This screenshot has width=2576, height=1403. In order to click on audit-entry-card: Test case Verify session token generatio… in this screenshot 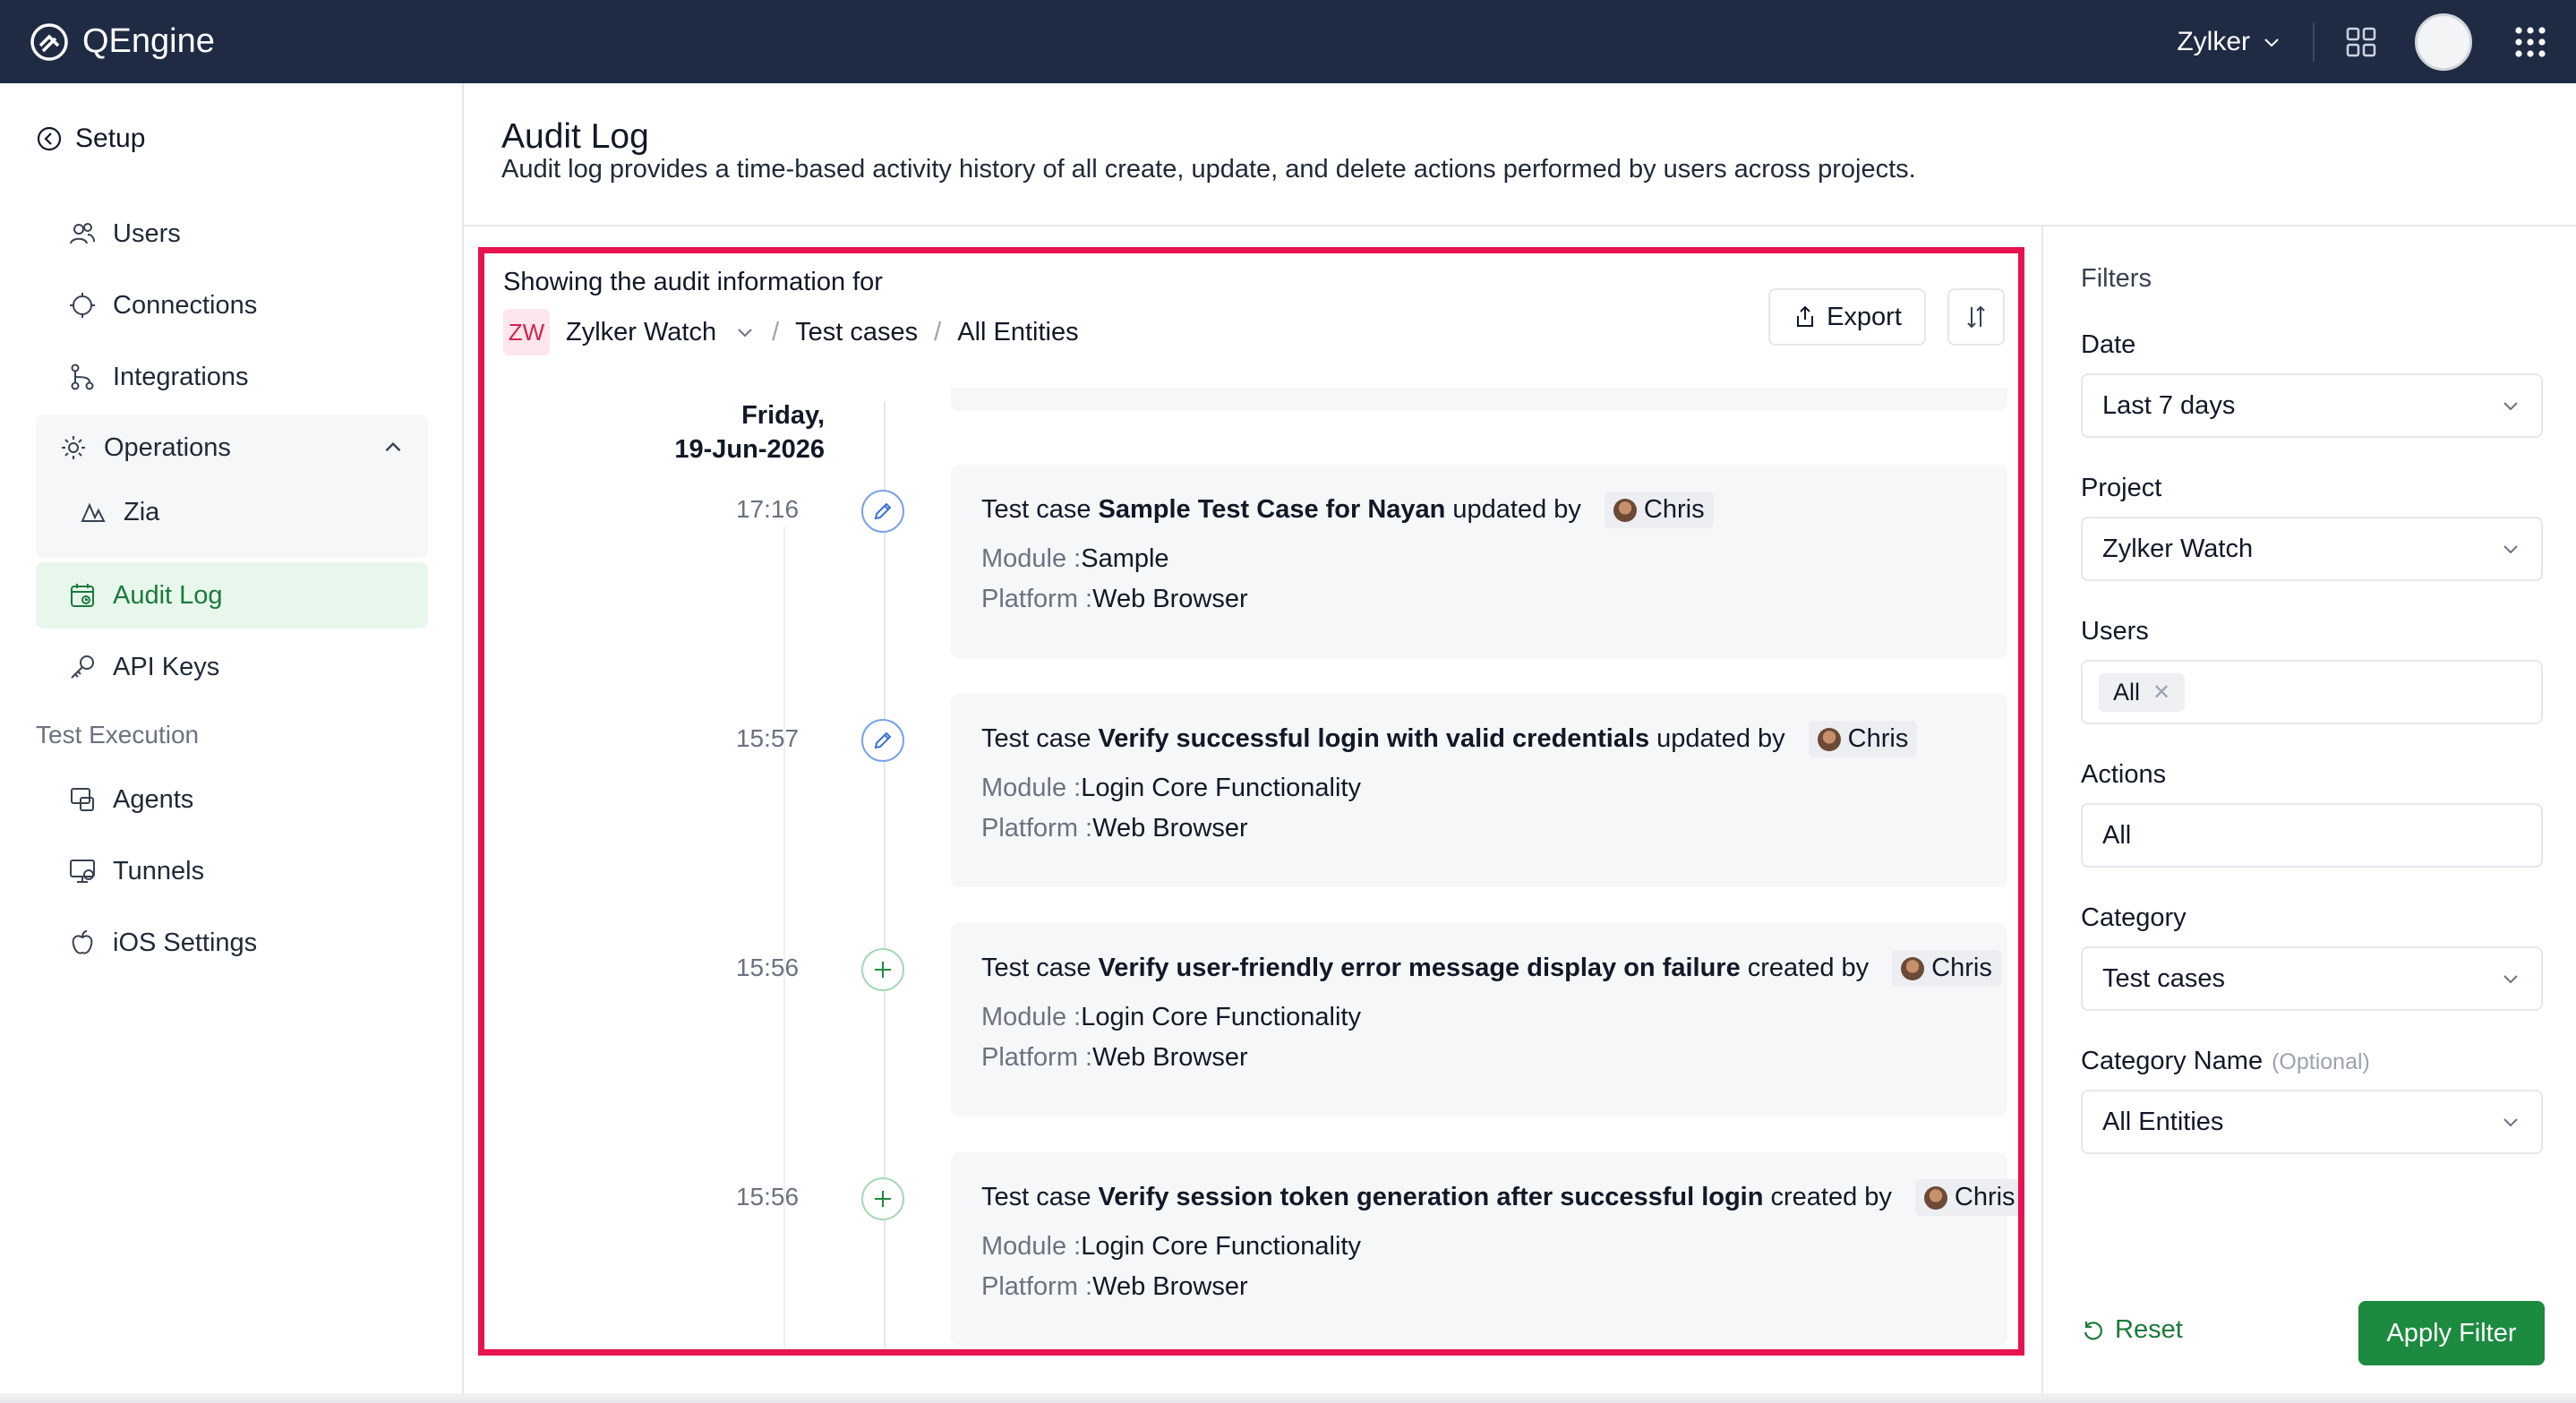, I will do `click(1484, 1249)`.